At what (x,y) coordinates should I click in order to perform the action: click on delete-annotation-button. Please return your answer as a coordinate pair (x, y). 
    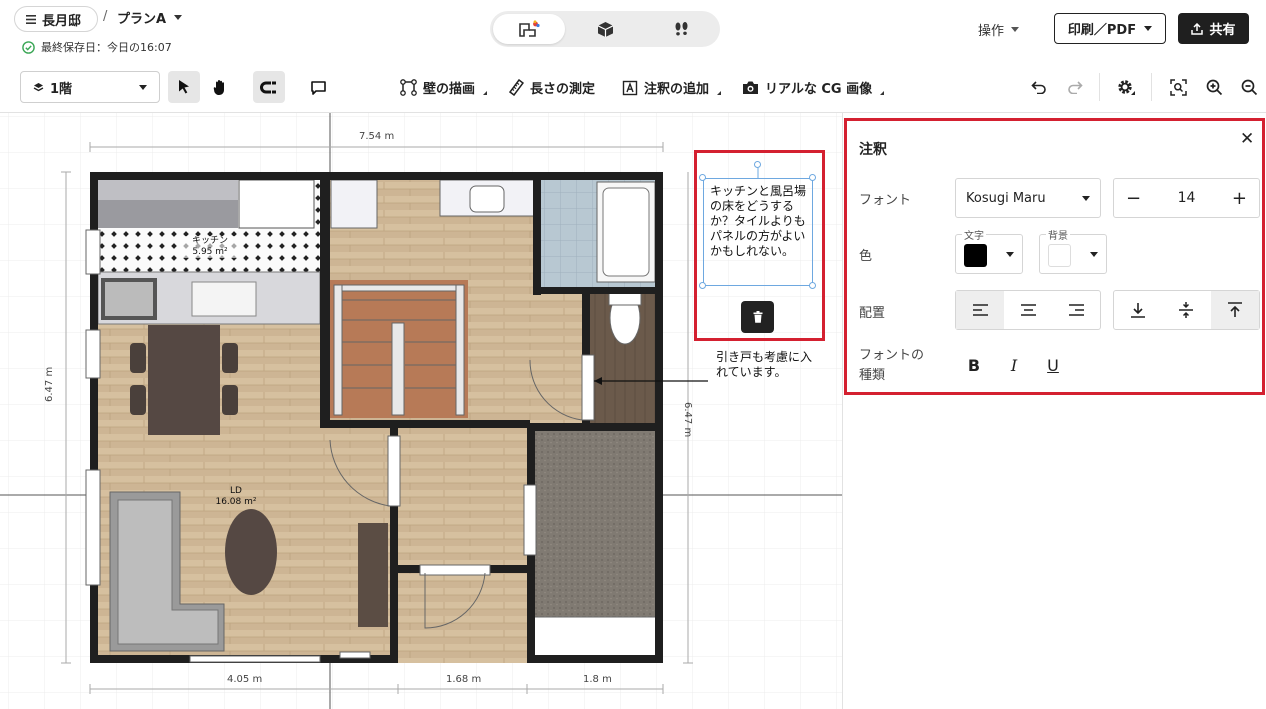
    Looking at the image, I should click on (757, 317).